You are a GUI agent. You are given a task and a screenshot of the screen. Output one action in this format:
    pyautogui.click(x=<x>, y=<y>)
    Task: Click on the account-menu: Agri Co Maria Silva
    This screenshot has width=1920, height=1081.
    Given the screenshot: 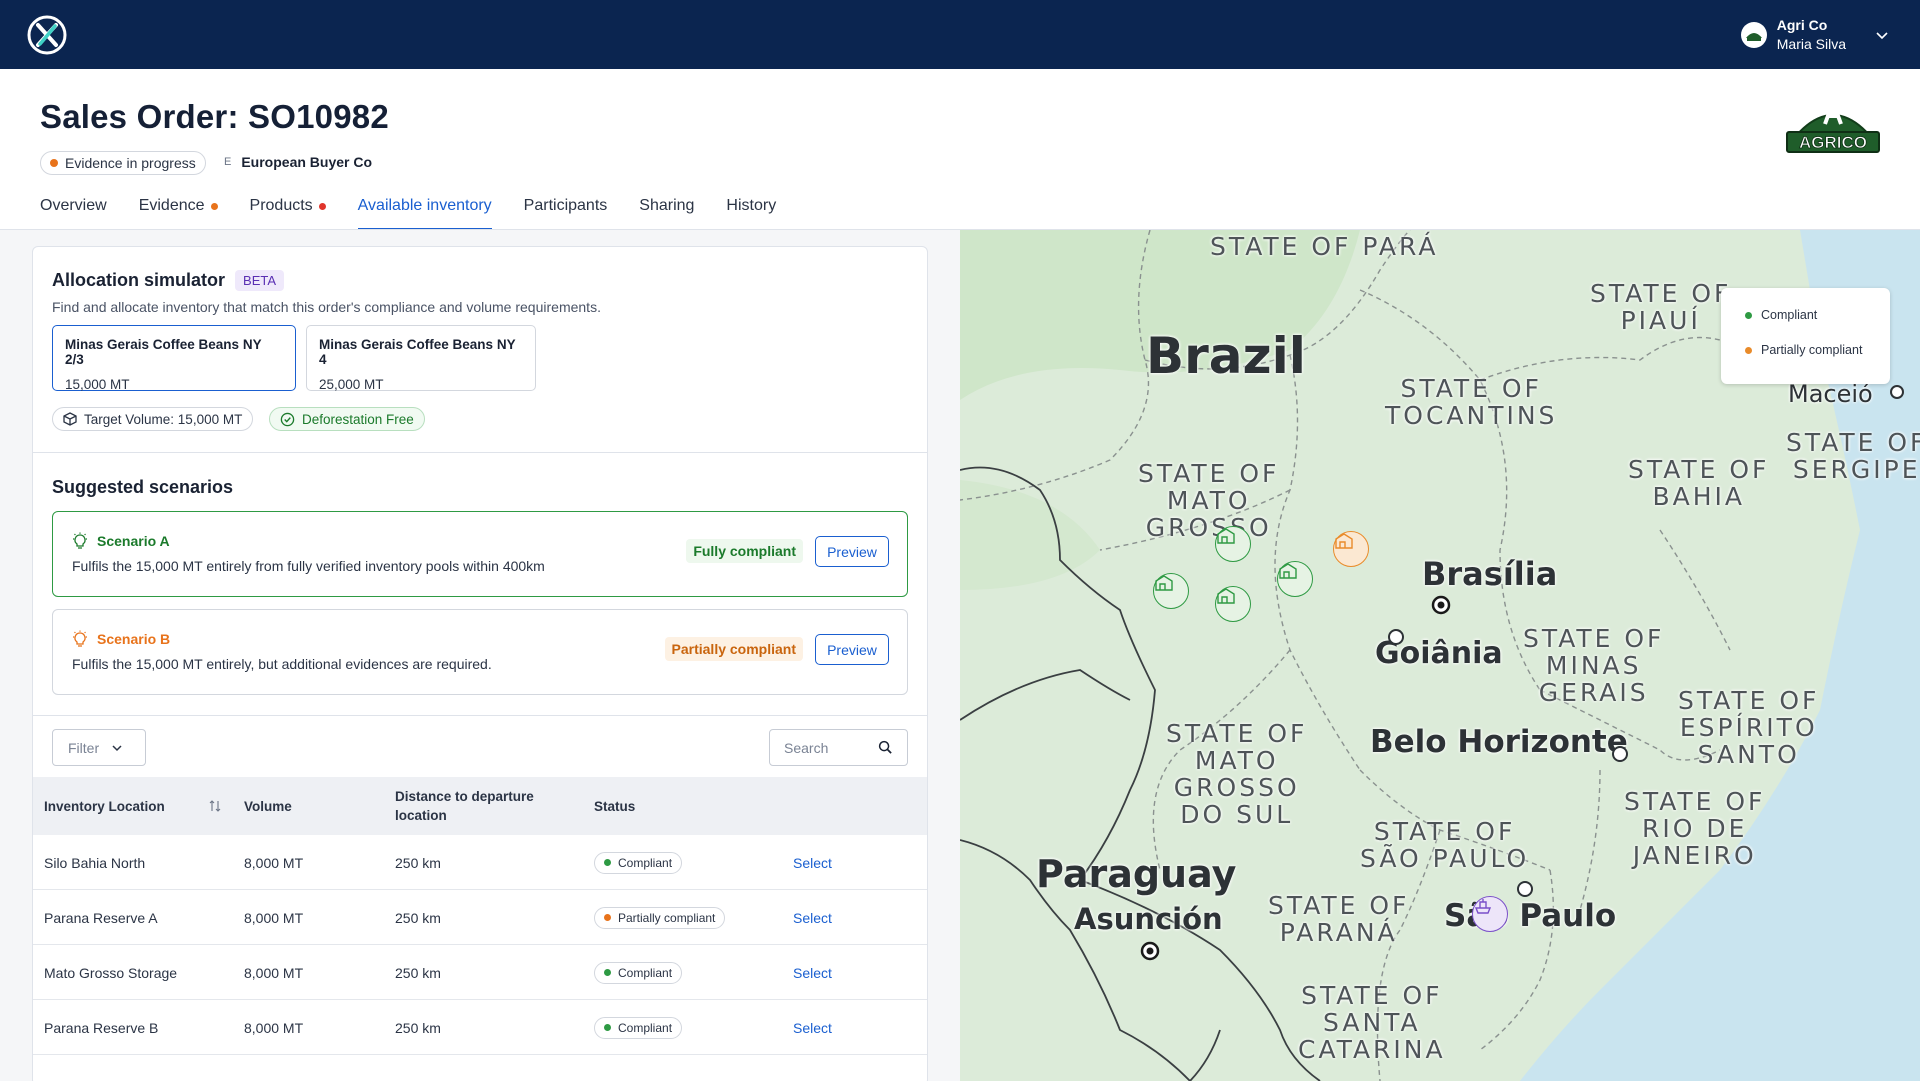 What is the action you would take?
    pyautogui.click(x=1815, y=35)
    